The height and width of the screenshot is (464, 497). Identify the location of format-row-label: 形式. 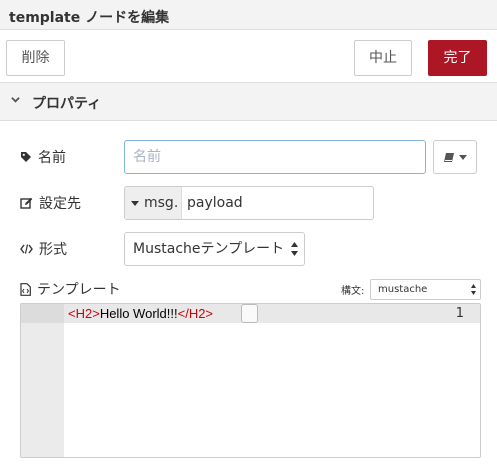
(43, 249).